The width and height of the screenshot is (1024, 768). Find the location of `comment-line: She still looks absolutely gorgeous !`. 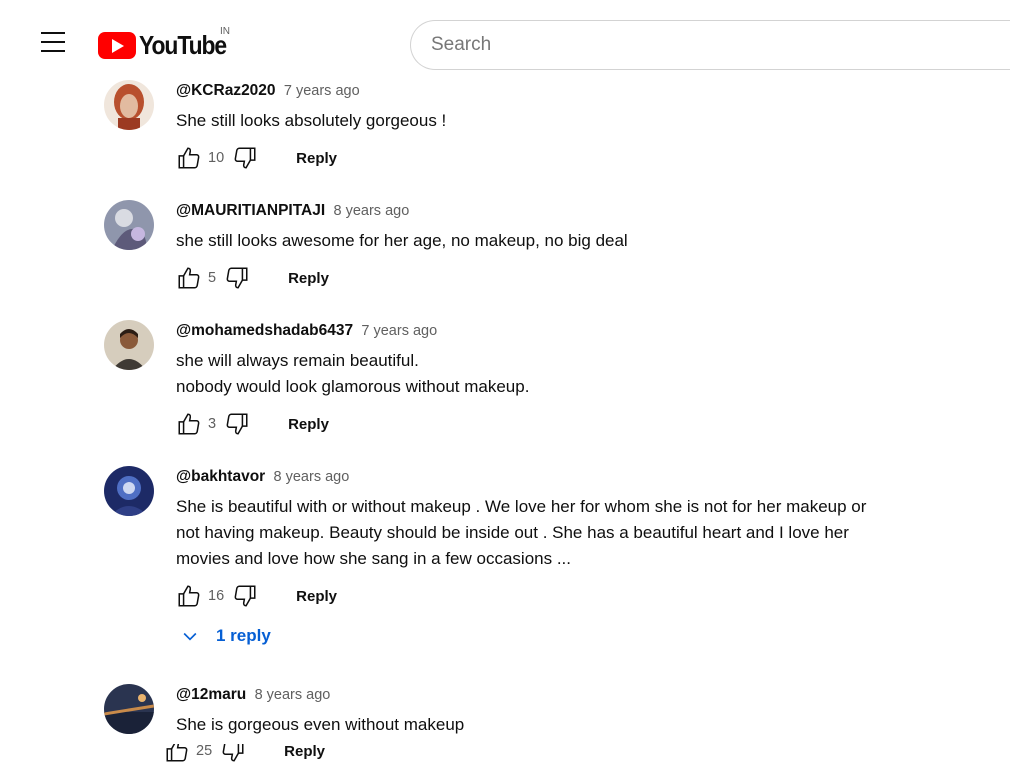

comment-line: She still looks absolutely gorgeous ! is located at coordinates (311, 120).